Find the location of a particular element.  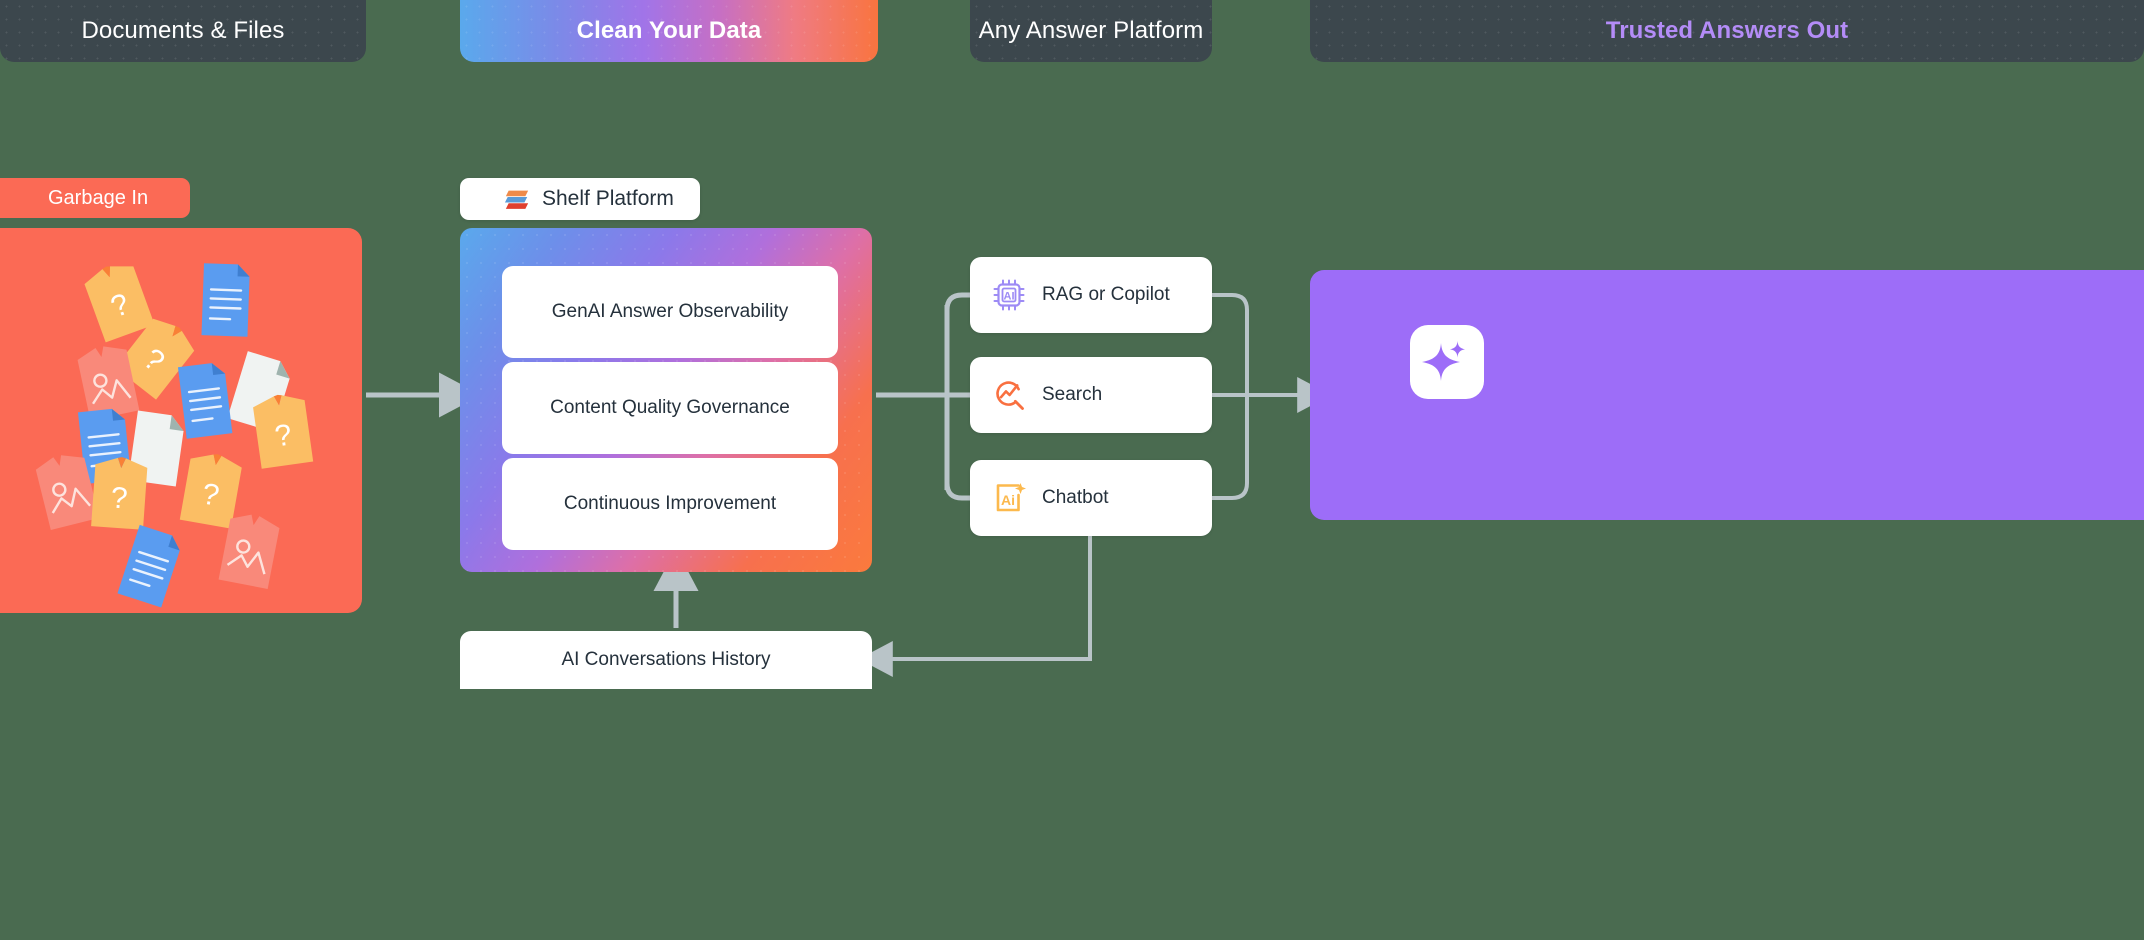

platform-card-governance: Content Quality Governance is located at coordinates (670, 408).